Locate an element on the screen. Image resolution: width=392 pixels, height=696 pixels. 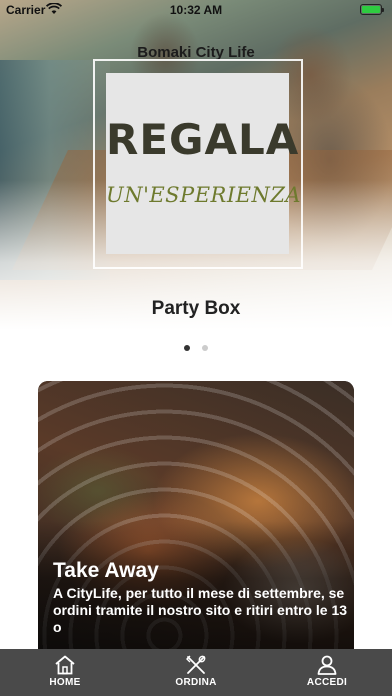
tab-accedi: ACCEDI is located at coordinates (327, 672).